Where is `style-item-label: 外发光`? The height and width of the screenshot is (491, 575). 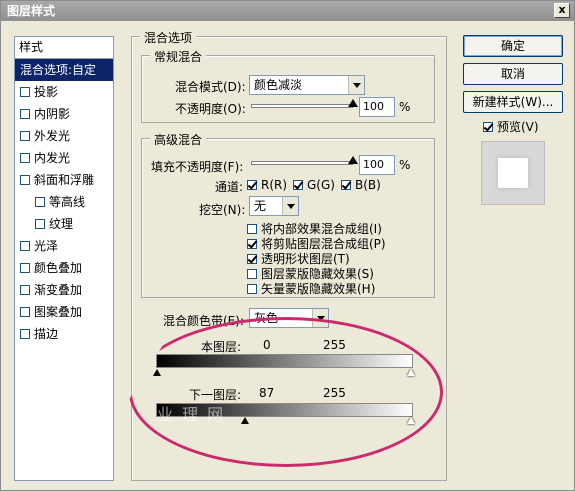
style-item-label: 外发光 is located at coordinates (52, 136).